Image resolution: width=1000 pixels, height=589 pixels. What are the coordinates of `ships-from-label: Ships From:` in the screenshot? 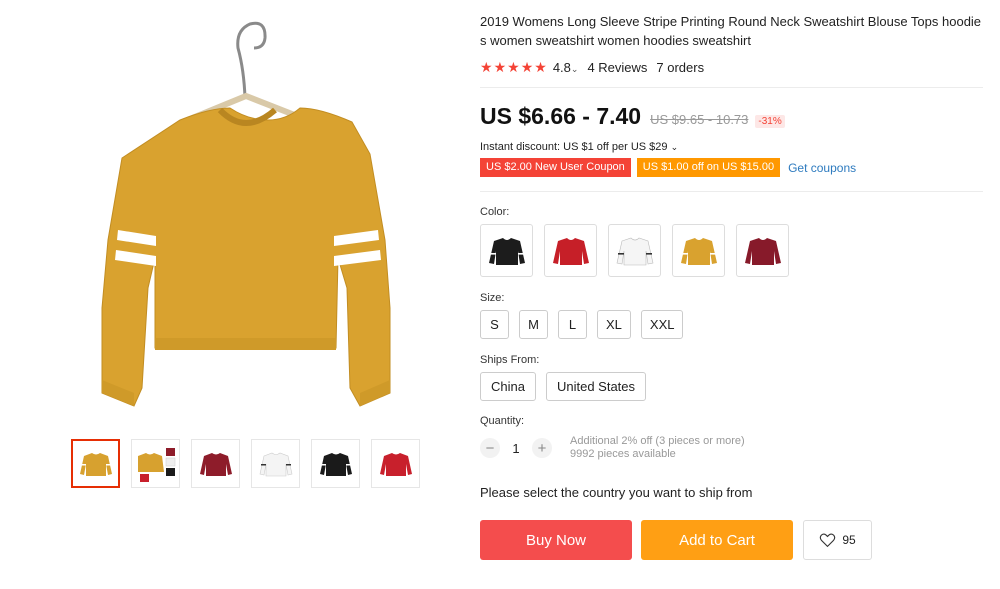 It's located at (510, 360).